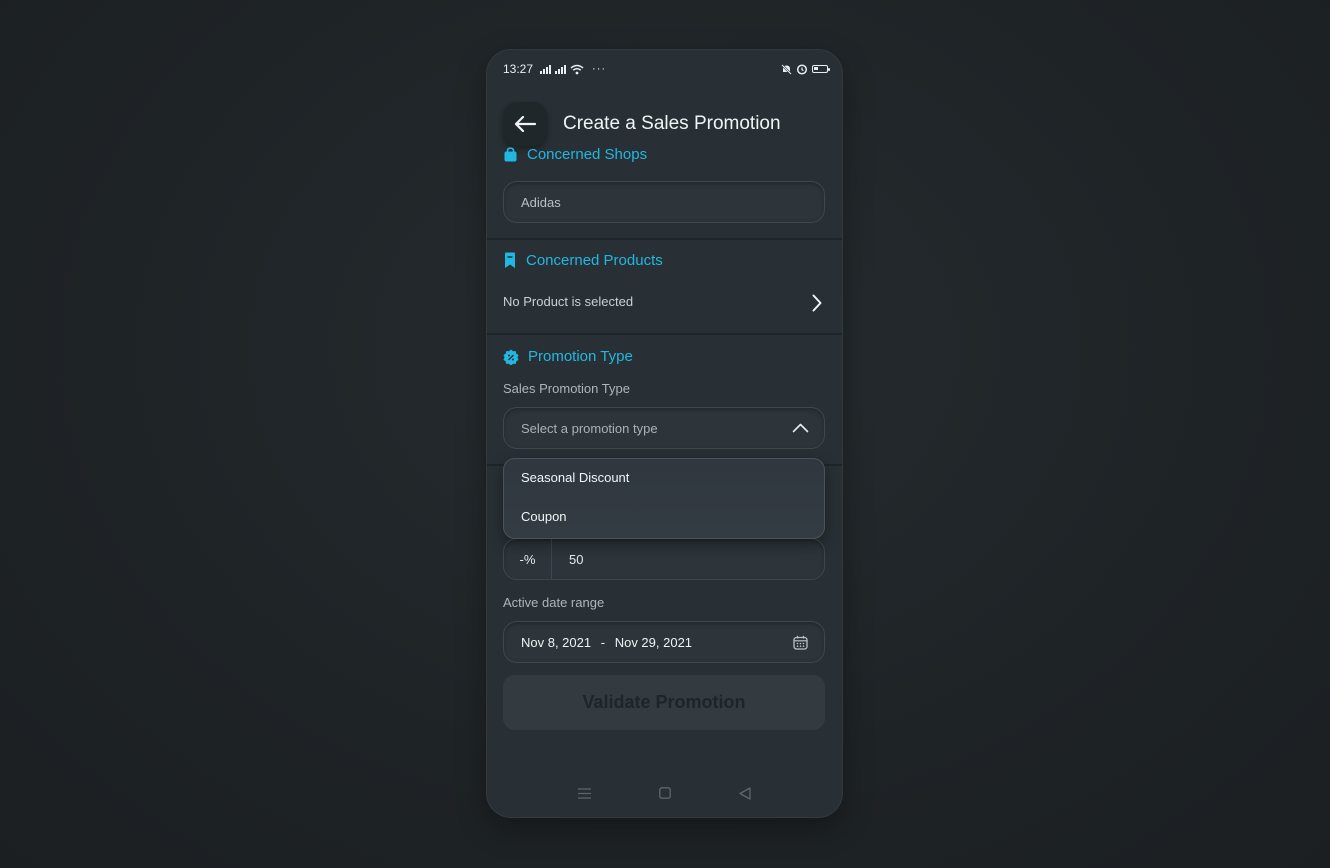  What do you see at coordinates (568, 301) in the screenshot?
I see `product-selection-status: No Product is selected` at bounding box center [568, 301].